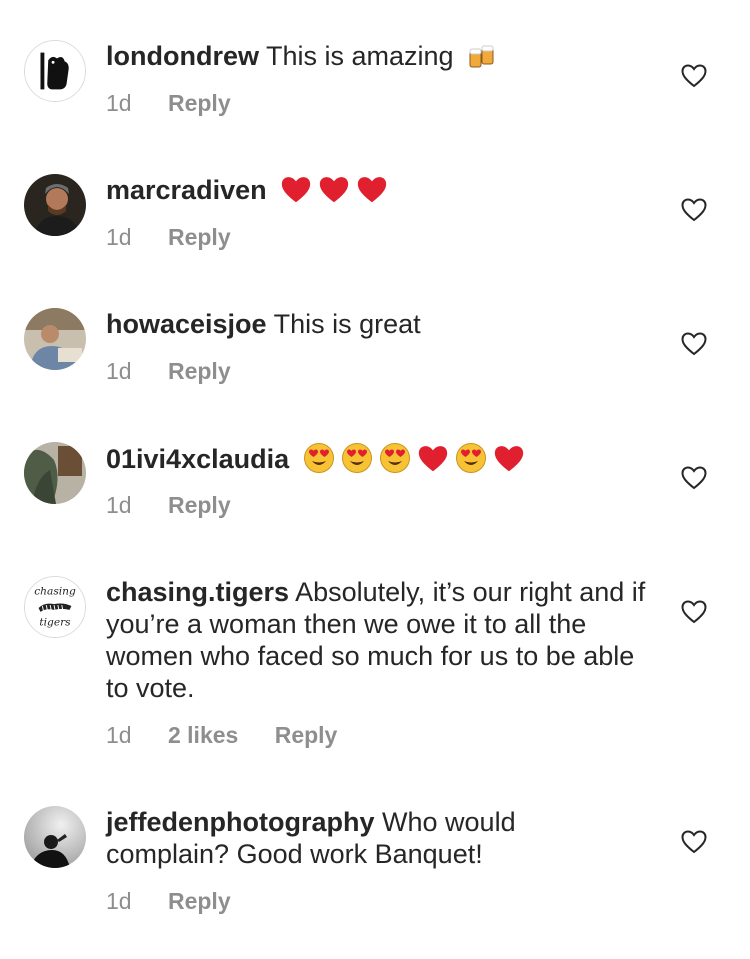 This screenshot has height=959, width=750. I want to click on tiger-logo-icon: chasing tigers, so click(55, 607).